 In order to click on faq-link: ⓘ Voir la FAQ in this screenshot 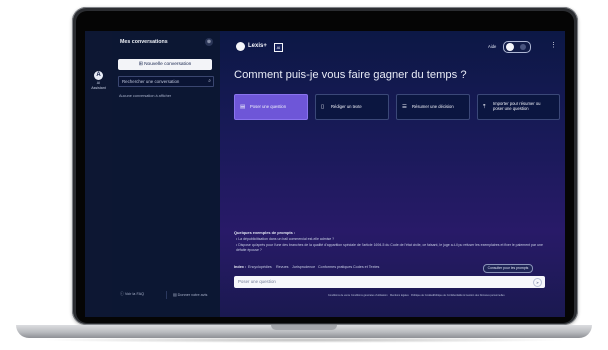, I will do `click(132, 294)`.